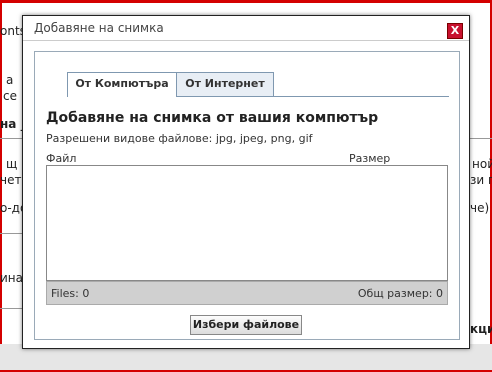 This screenshot has width=492, height=372. Describe the element at coordinates (482, 164) in the screenshot. I see `background-text-fragment: ной ал` at that location.